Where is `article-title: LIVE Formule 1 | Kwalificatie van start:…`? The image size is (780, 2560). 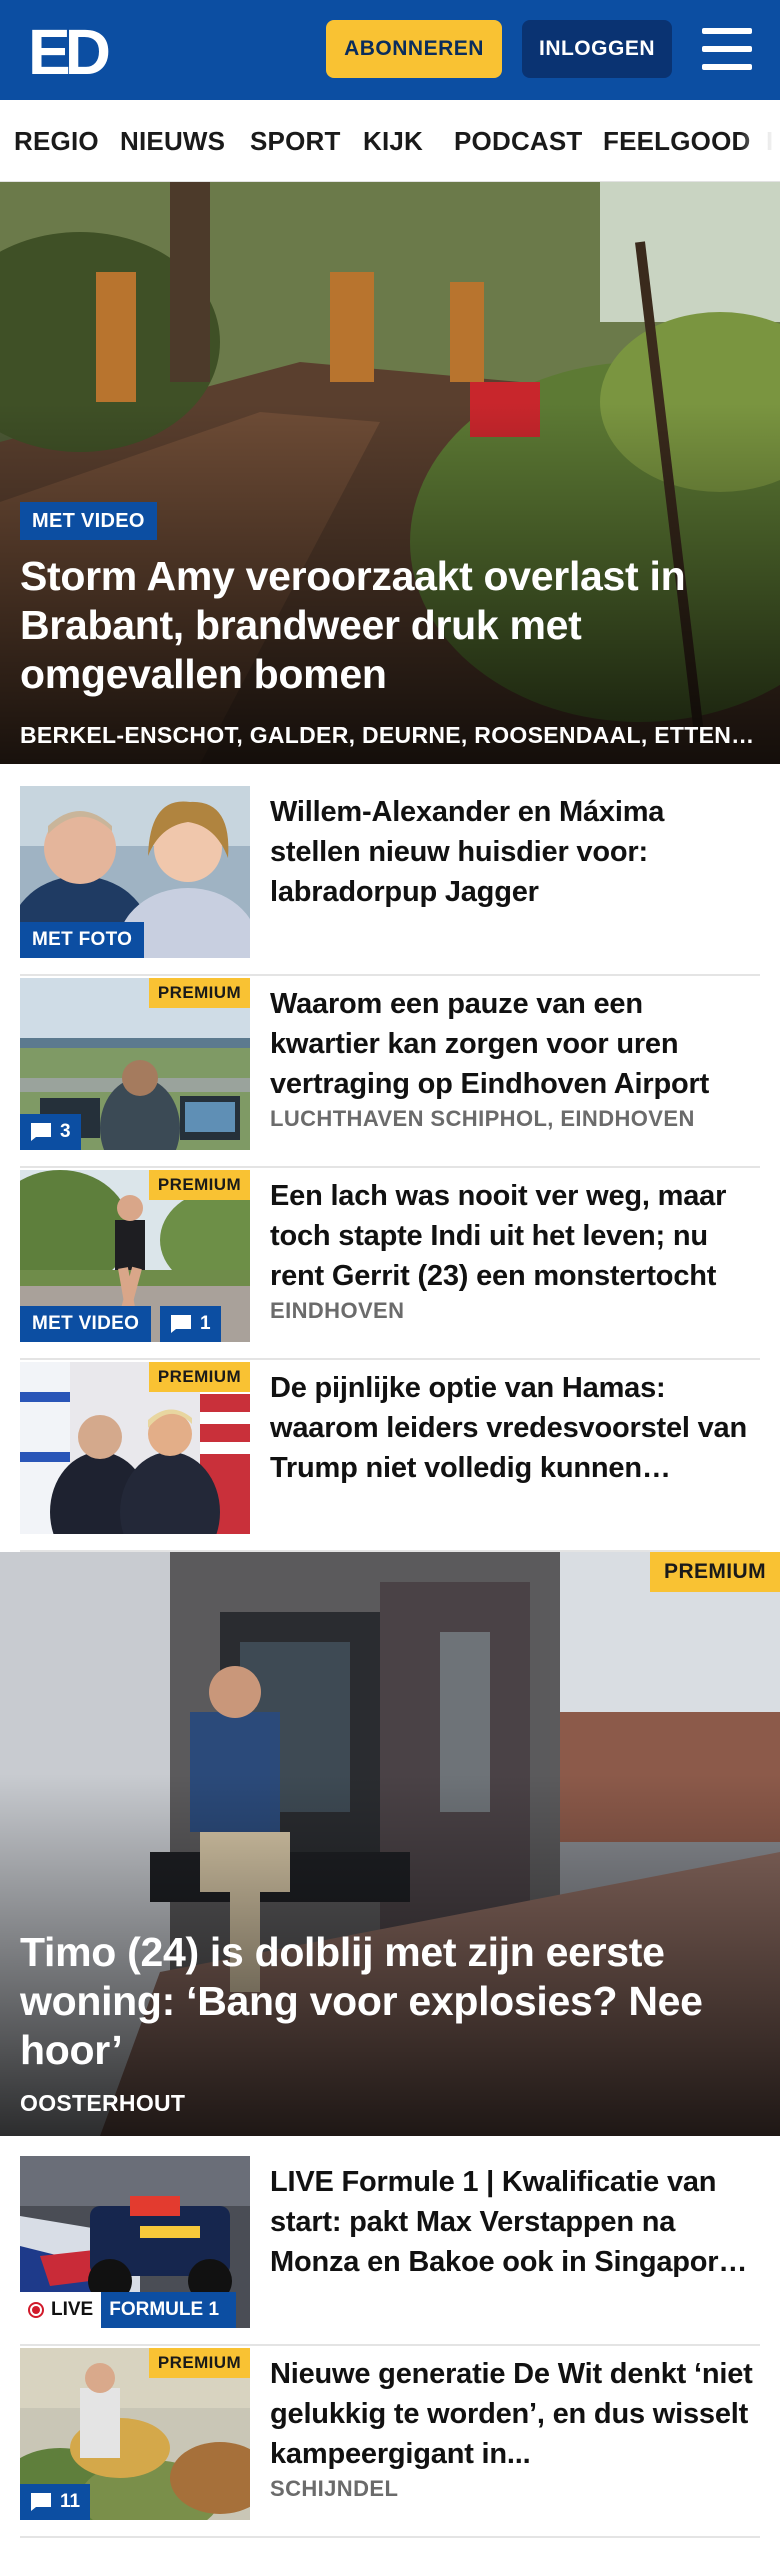
article-title: LIVE Formule 1 | Kwalificatie van start:… is located at coordinates (515, 2222).